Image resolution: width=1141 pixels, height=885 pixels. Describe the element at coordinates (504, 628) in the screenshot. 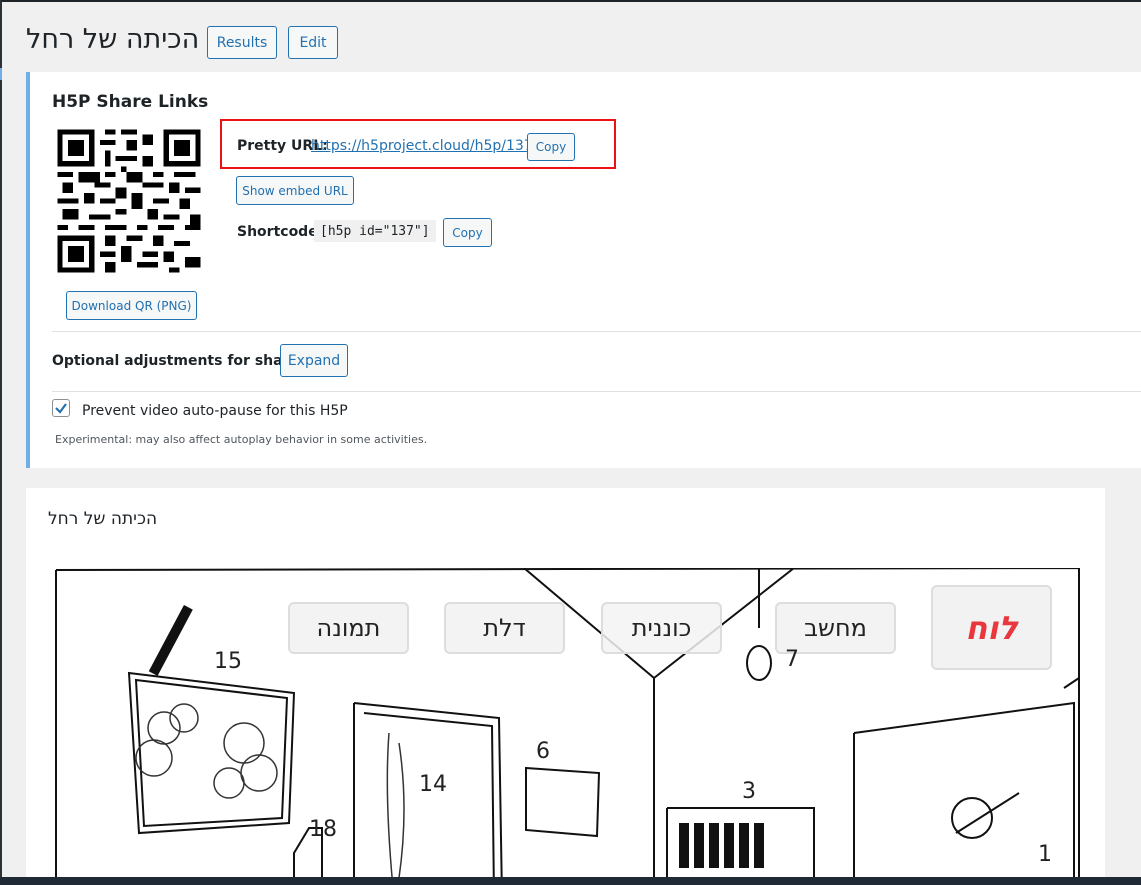

I see `word-button-door: דלת` at that location.